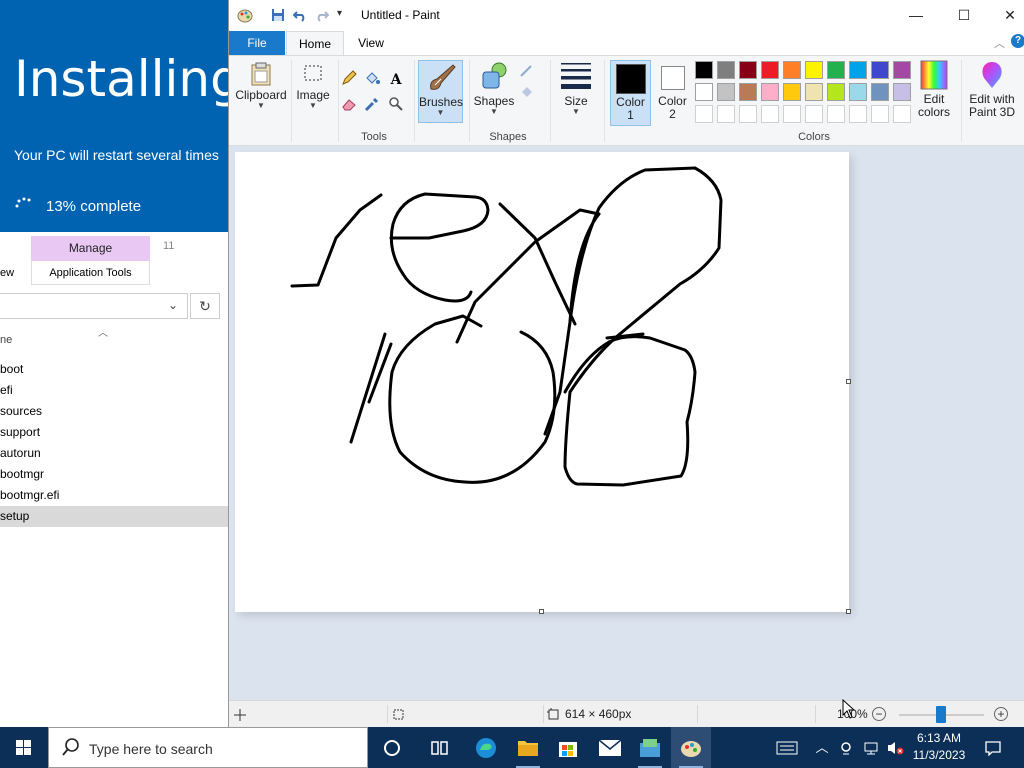 The width and height of the screenshot is (1024, 768). Describe the element at coordinates (494, 91) in the screenshot. I see `shapes-button: Shapes ▼` at that location.